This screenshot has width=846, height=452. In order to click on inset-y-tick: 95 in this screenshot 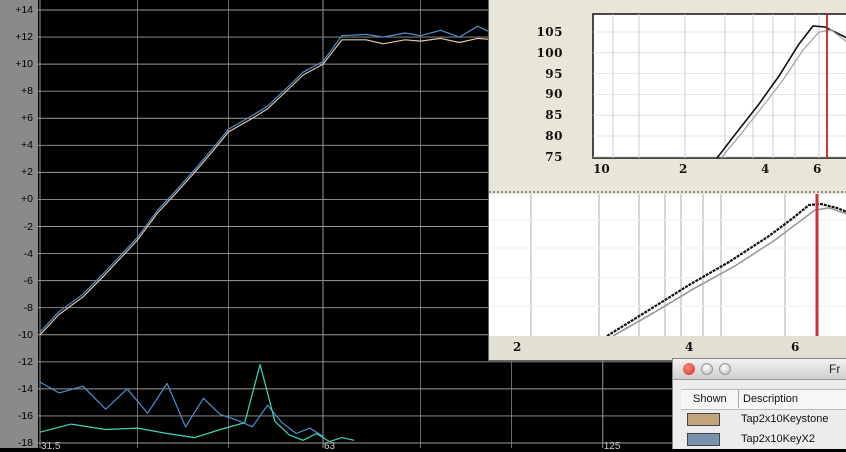, I will do `click(554, 73)`.